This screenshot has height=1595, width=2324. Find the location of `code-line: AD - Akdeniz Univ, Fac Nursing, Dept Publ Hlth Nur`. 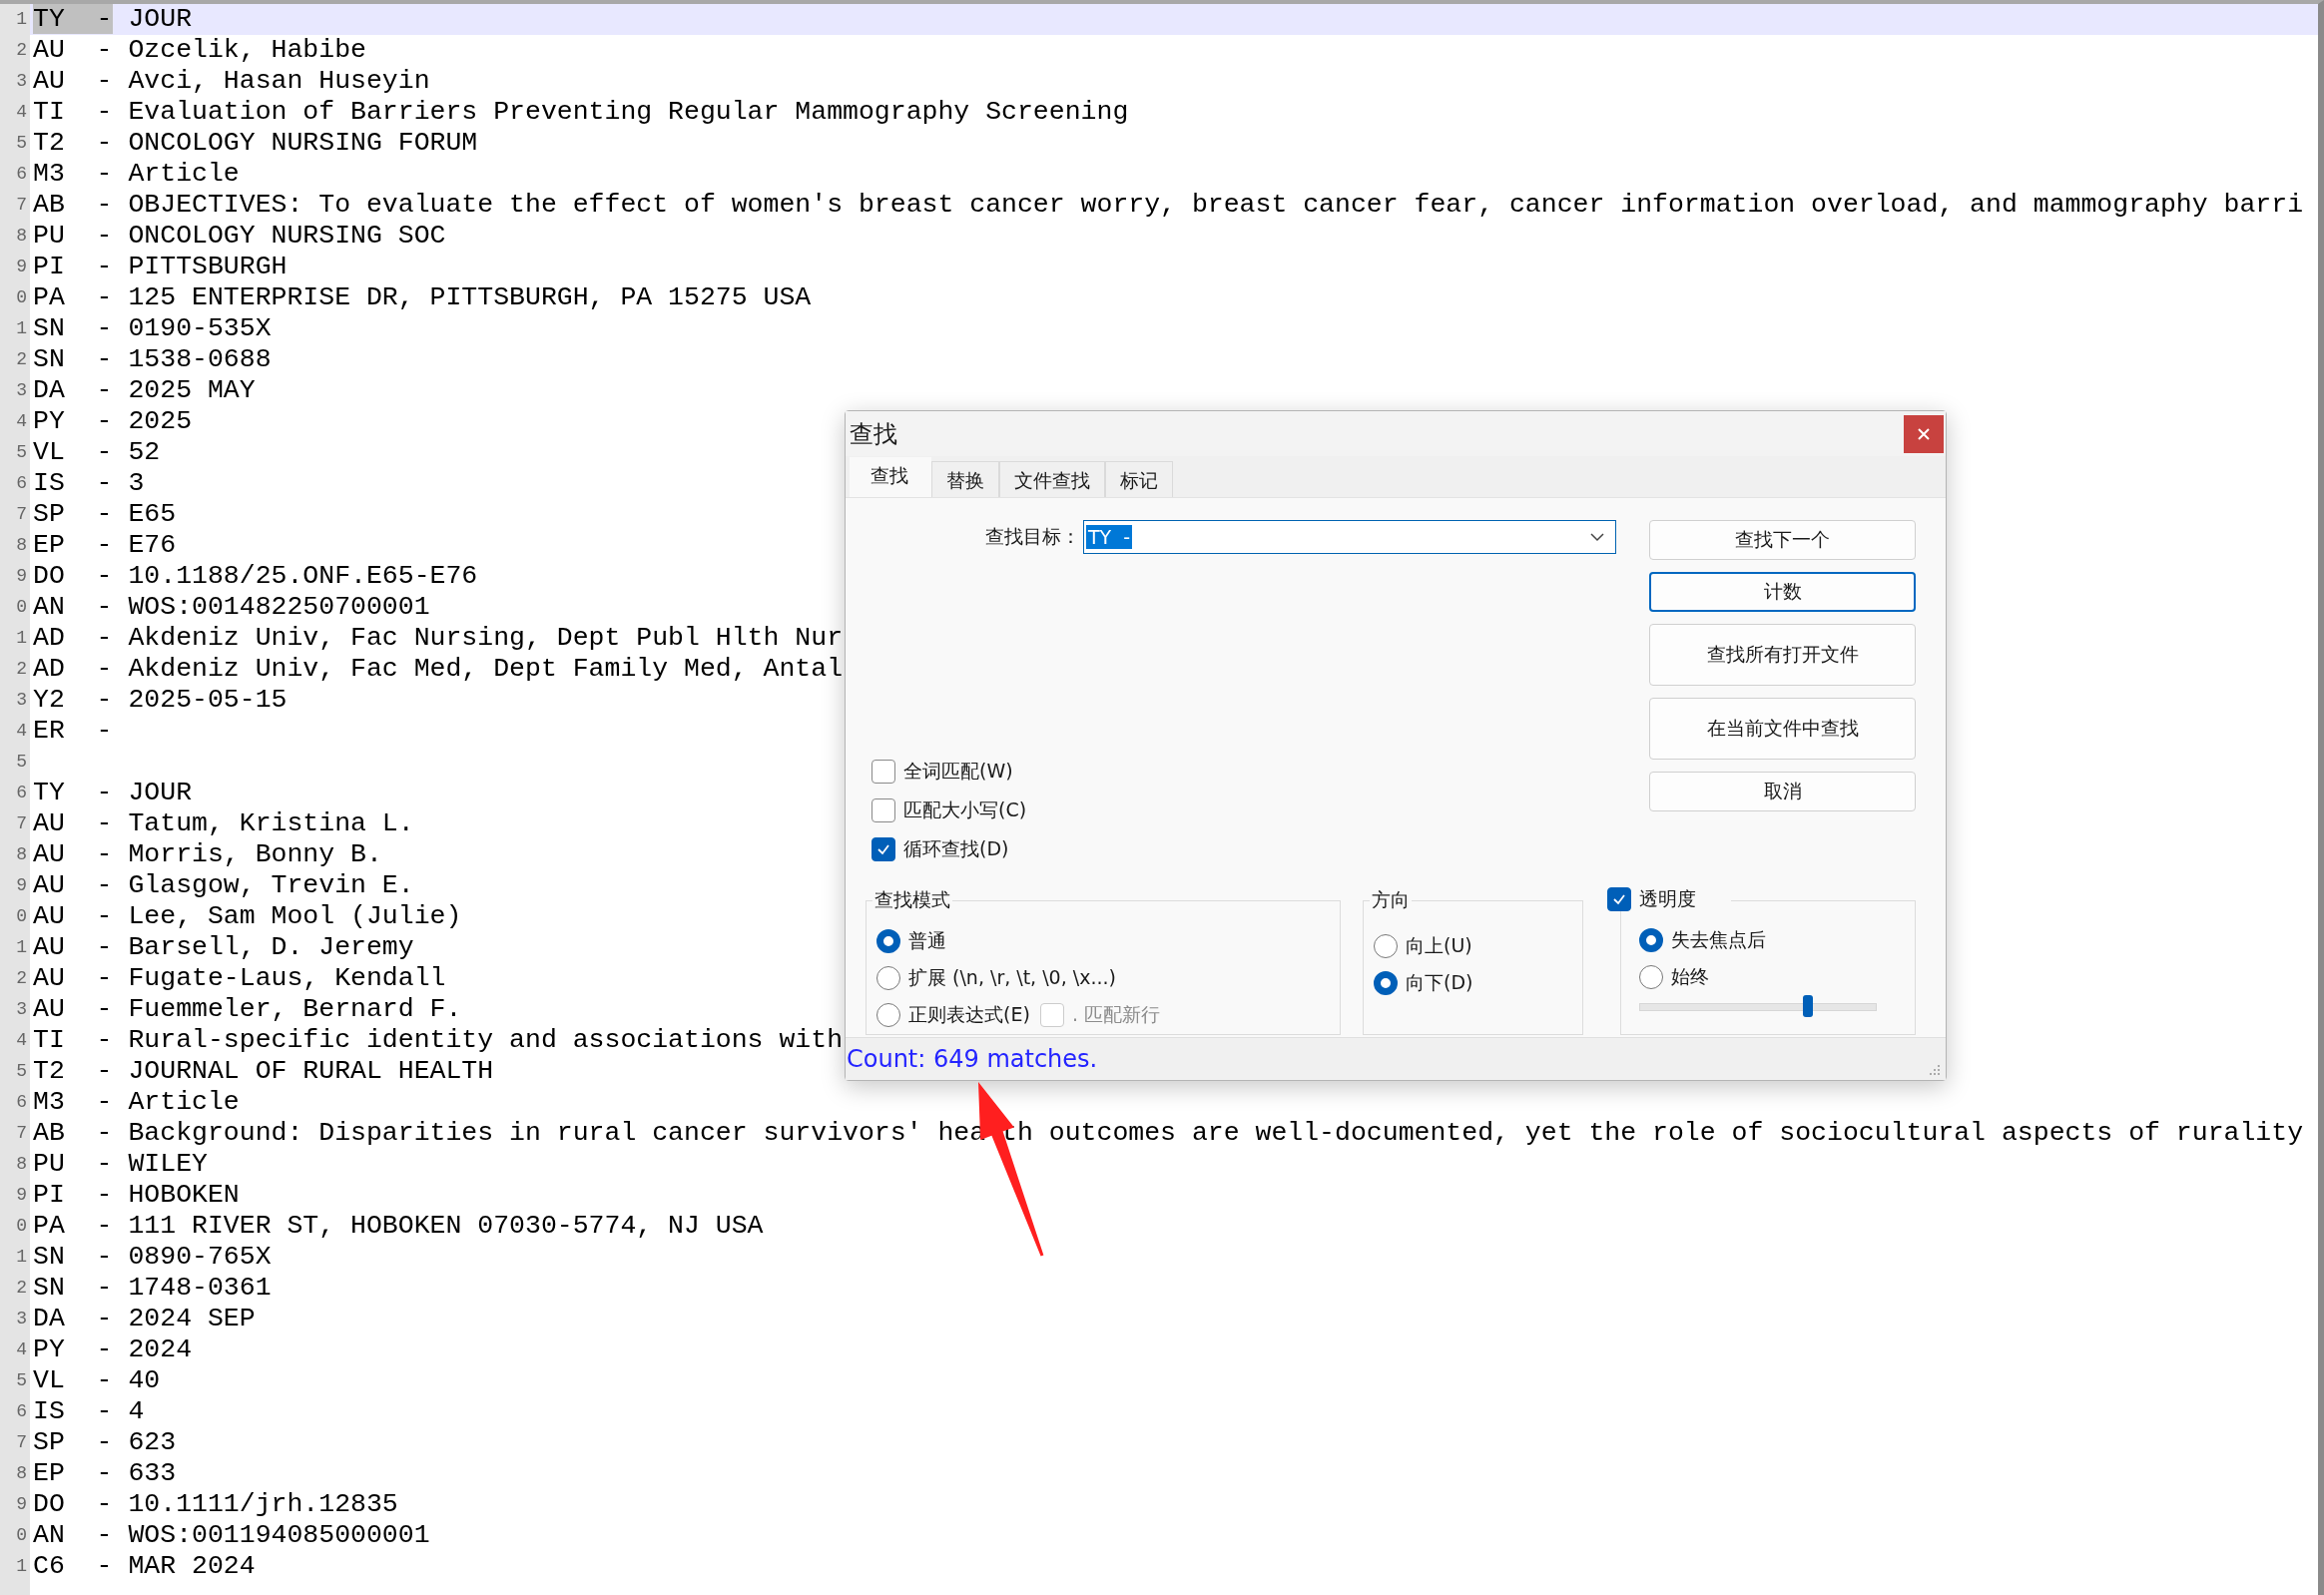

code-line: AD - Akdeniz Univ, Fac Nursing, Dept Publ Hlth Nur is located at coordinates (439, 638).